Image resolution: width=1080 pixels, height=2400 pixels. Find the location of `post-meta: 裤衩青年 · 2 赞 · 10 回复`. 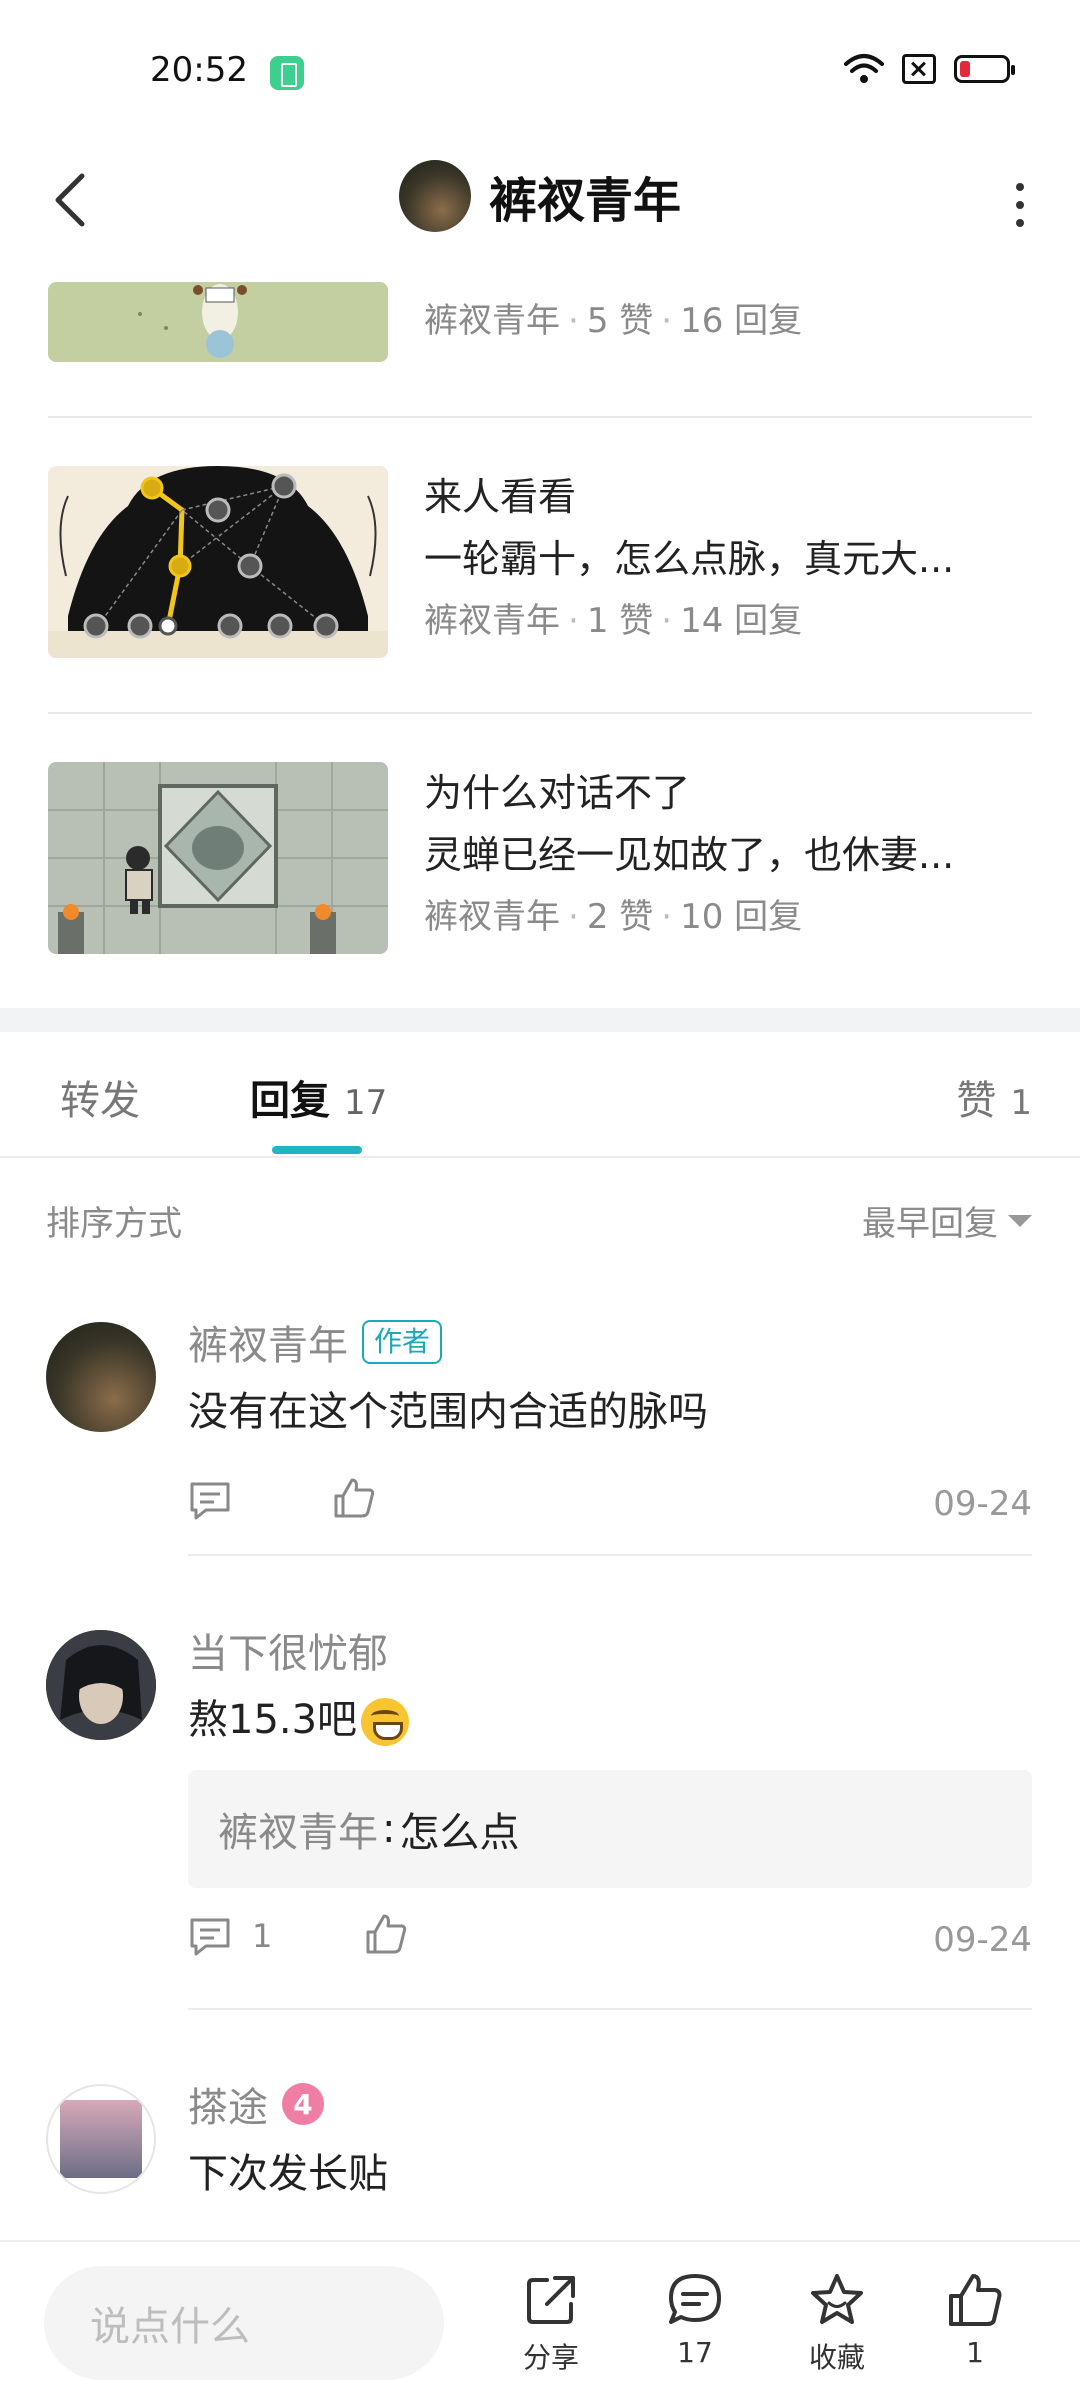

post-meta: 裤衩青年 · 2 赞 · 10 回复 is located at coordinates (613, 917).